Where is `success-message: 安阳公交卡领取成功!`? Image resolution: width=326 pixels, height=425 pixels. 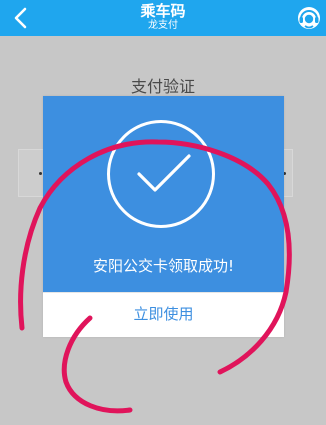
success-message: 安阳公交卡领取成功! is located at coordinates (163, 266).